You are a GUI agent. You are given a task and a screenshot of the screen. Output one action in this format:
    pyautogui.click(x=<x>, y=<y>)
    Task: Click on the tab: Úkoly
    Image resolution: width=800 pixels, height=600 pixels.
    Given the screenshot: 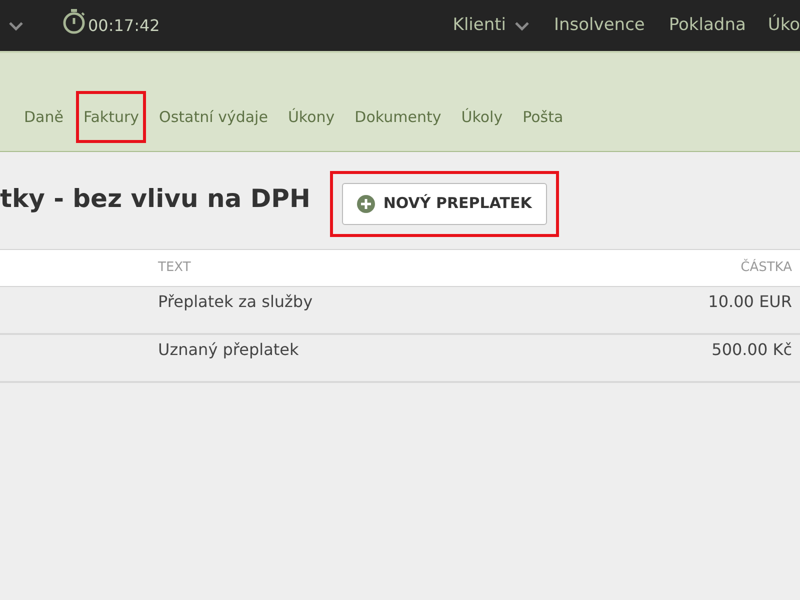 What is the action you would take?
    pyautogui.click(x=482, y=116)
    